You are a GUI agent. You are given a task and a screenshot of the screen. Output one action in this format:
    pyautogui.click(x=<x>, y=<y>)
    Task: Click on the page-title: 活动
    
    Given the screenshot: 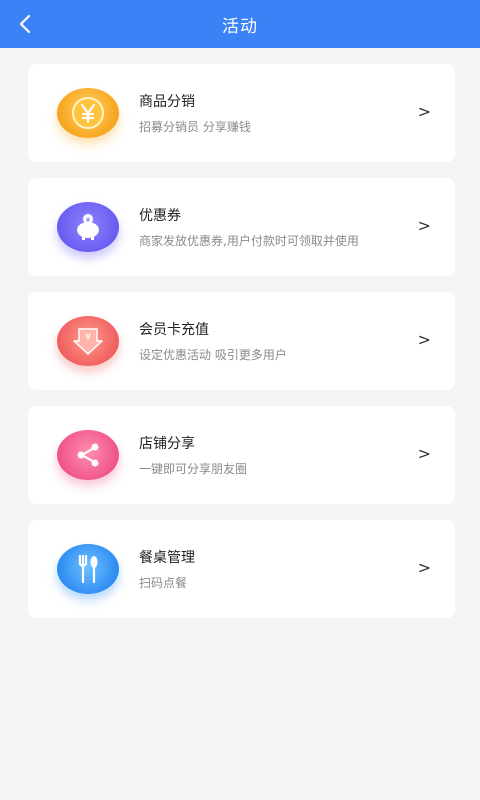 What is the action you would take?
    pyautogui.click(x=240, y=26)
    